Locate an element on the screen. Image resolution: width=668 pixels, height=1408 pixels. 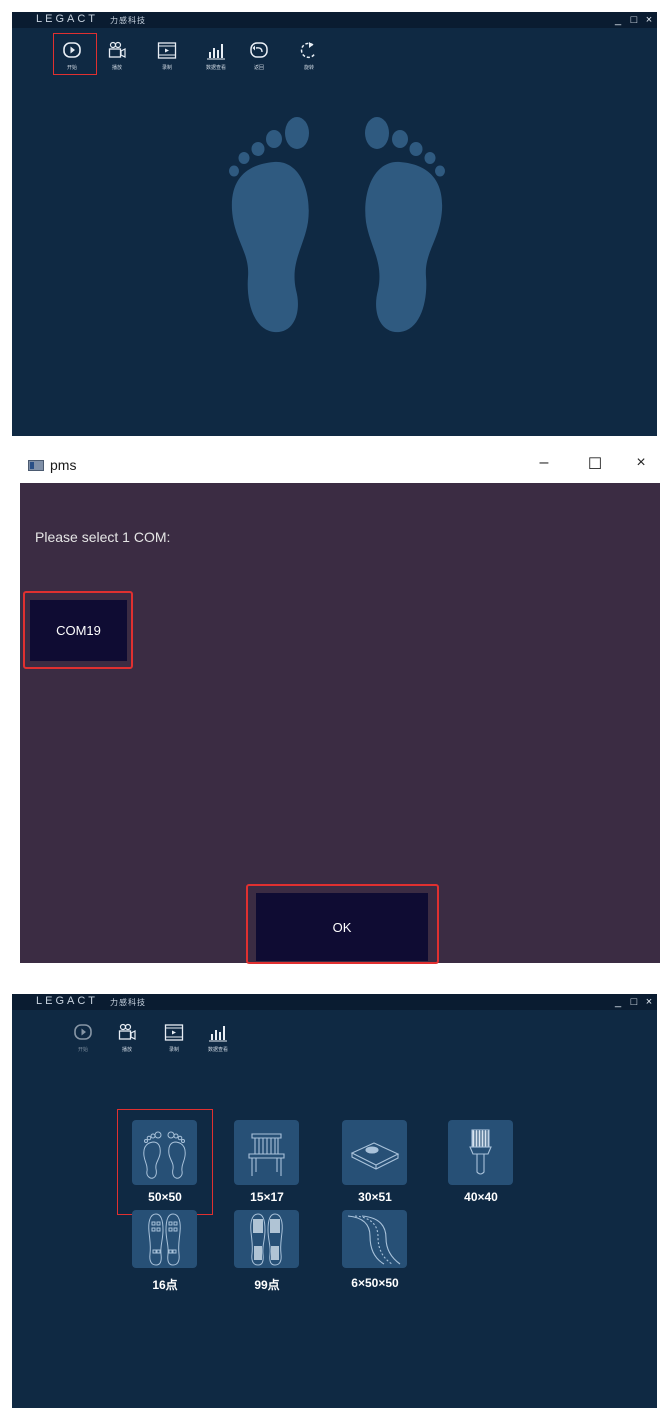
insole-16-icon is located at coordinates (164, 1239).